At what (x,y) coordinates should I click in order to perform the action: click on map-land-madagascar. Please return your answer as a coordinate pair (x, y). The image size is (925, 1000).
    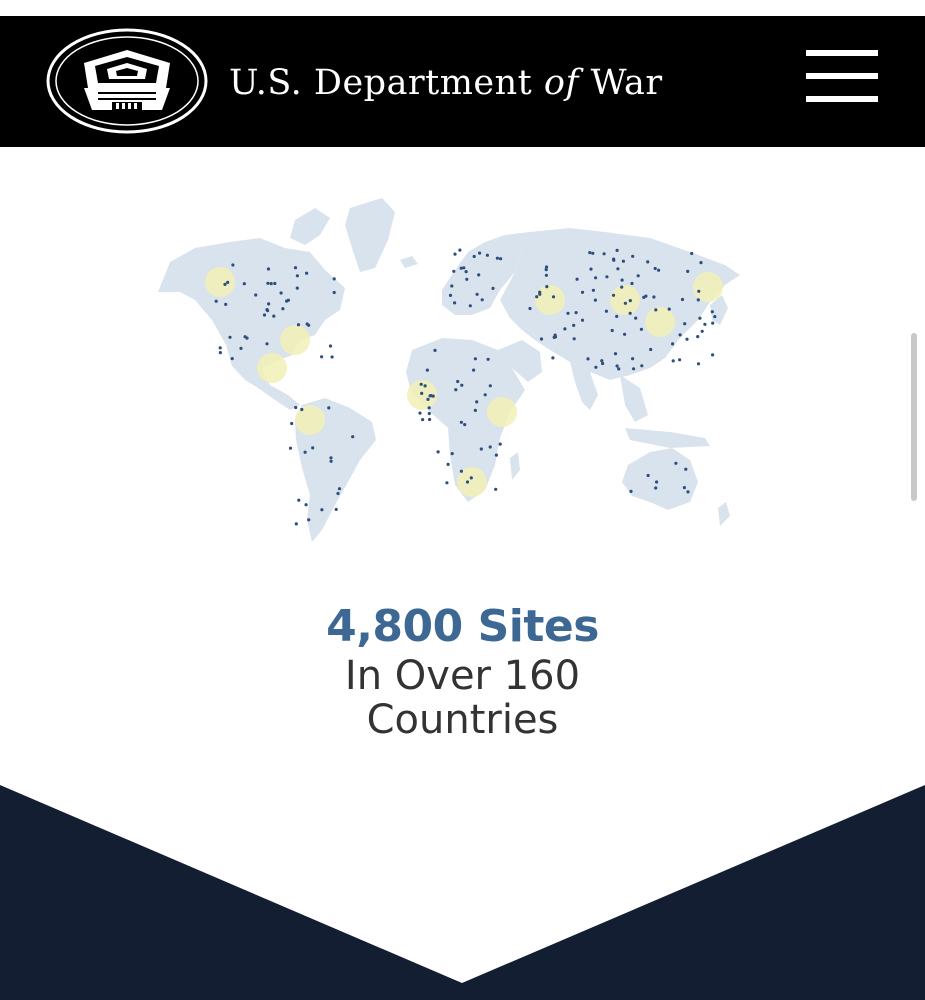
    Looking at the image, I should click on (515, 466).